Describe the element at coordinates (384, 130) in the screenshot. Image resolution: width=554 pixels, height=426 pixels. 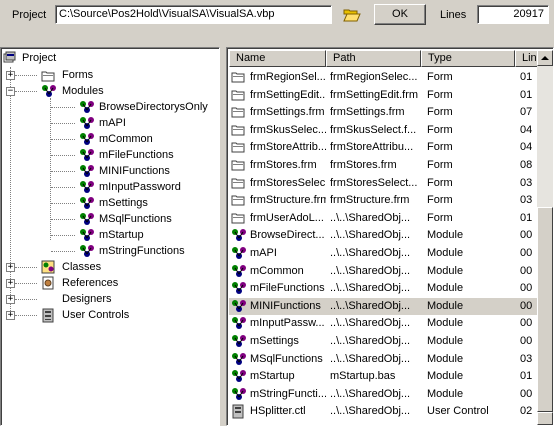
I see `file-row: frmSkusSelec... frmSkusSelect.f... Form 04` at that location.